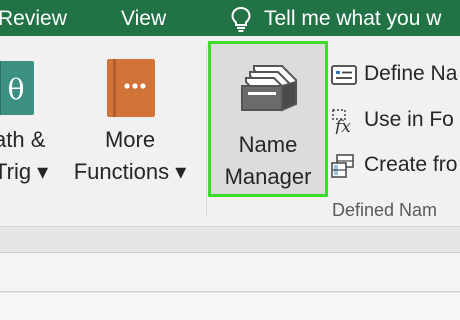 The image size is (460, 320). What do you see at coordinates (143, 18) in the screenshot?
I see `tab-view: View` at bounding box center [143, 18].